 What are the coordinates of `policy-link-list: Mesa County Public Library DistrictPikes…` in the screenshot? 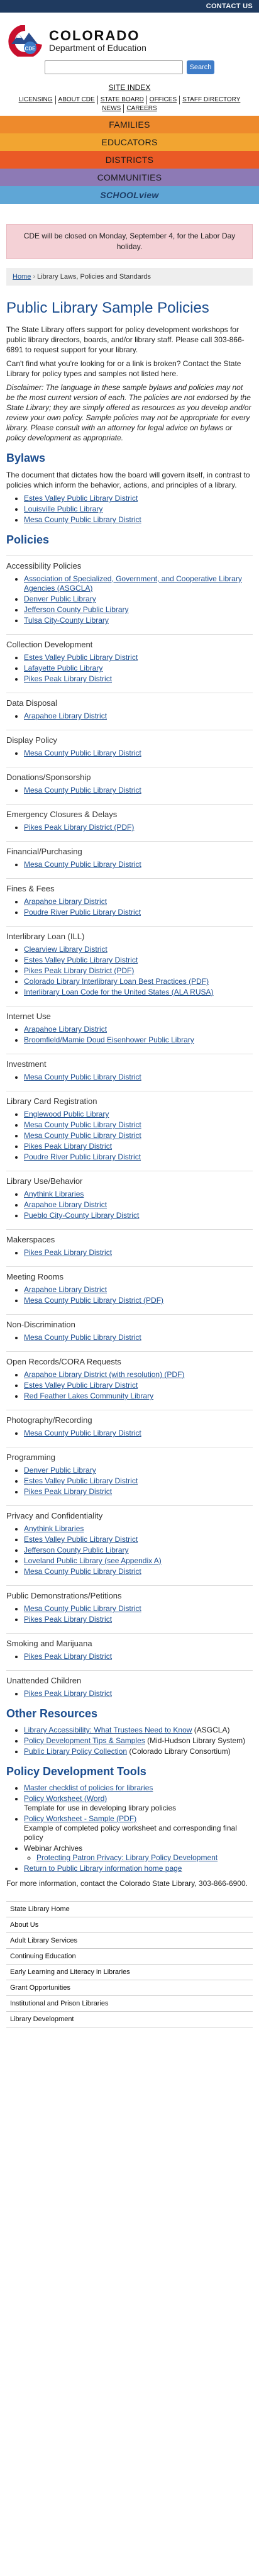 It's located at (138, 1614).